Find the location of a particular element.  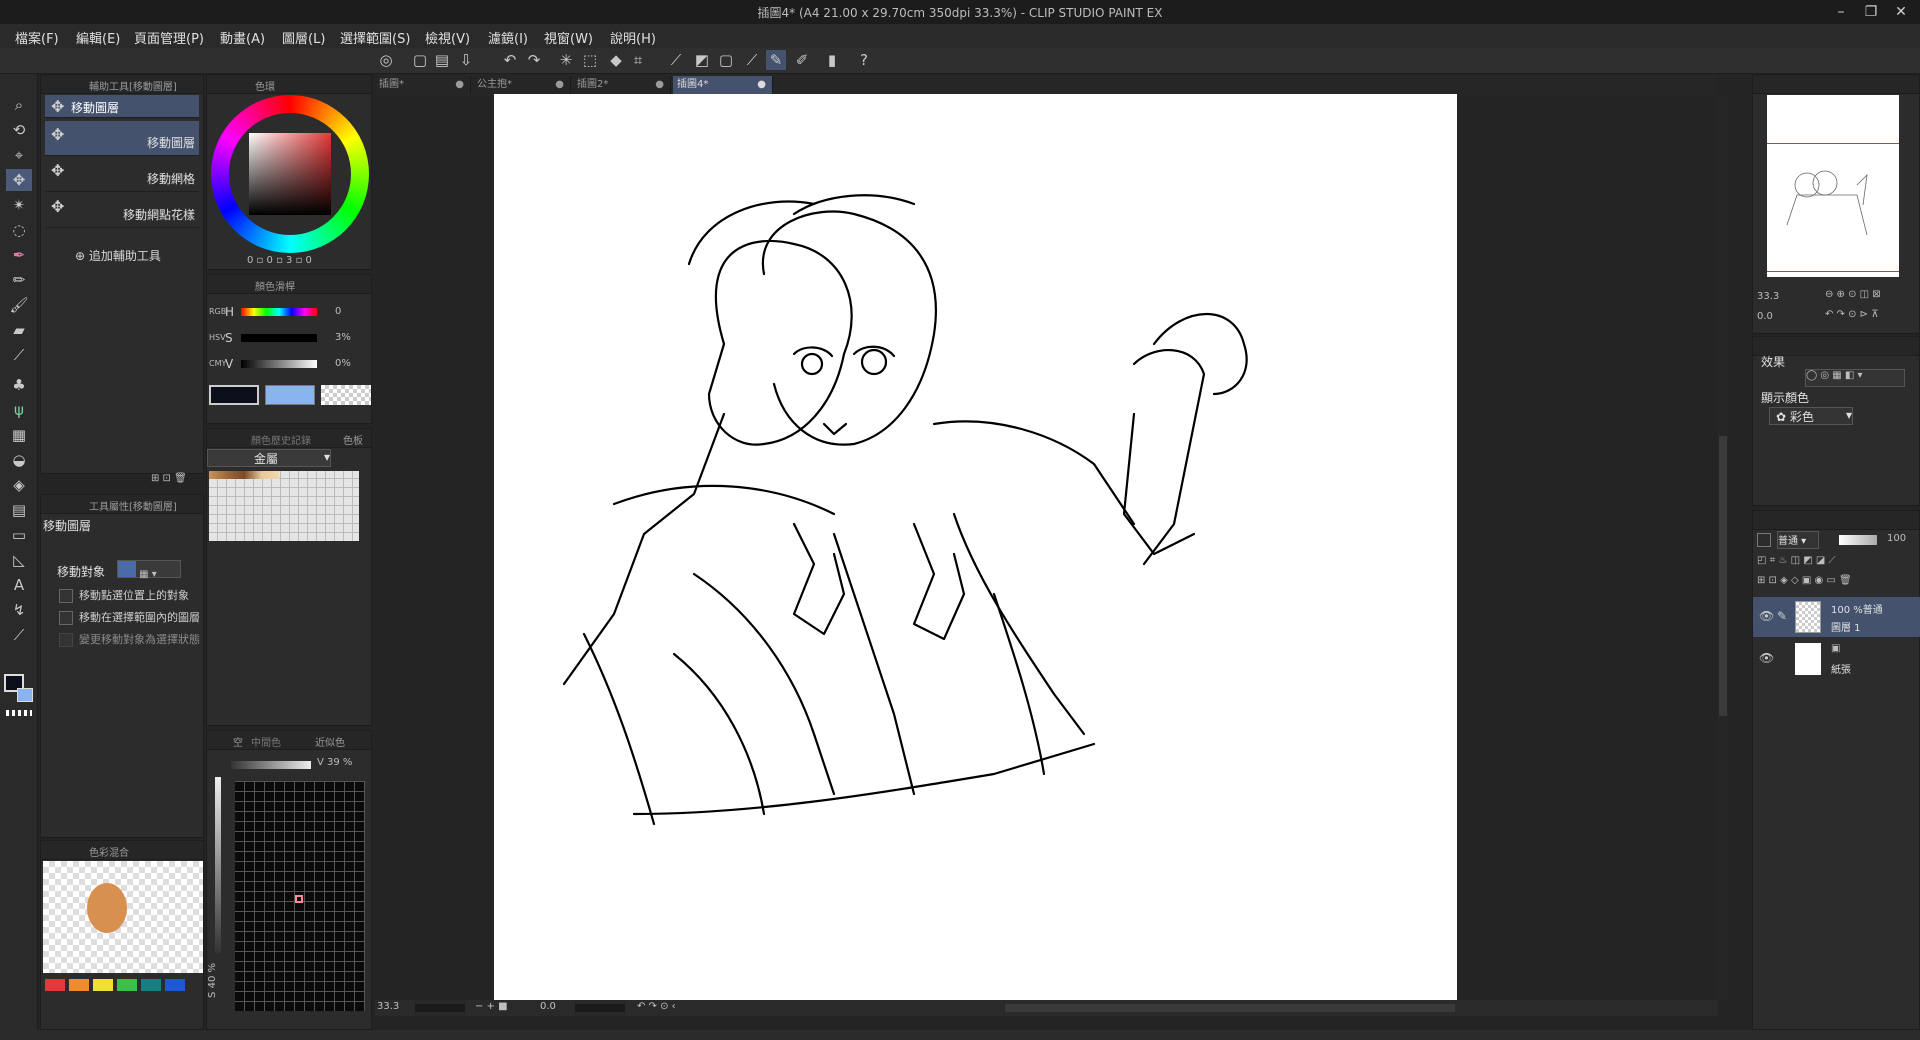

pen-settings-icon: ✐ is located at coordinates (802, 60).